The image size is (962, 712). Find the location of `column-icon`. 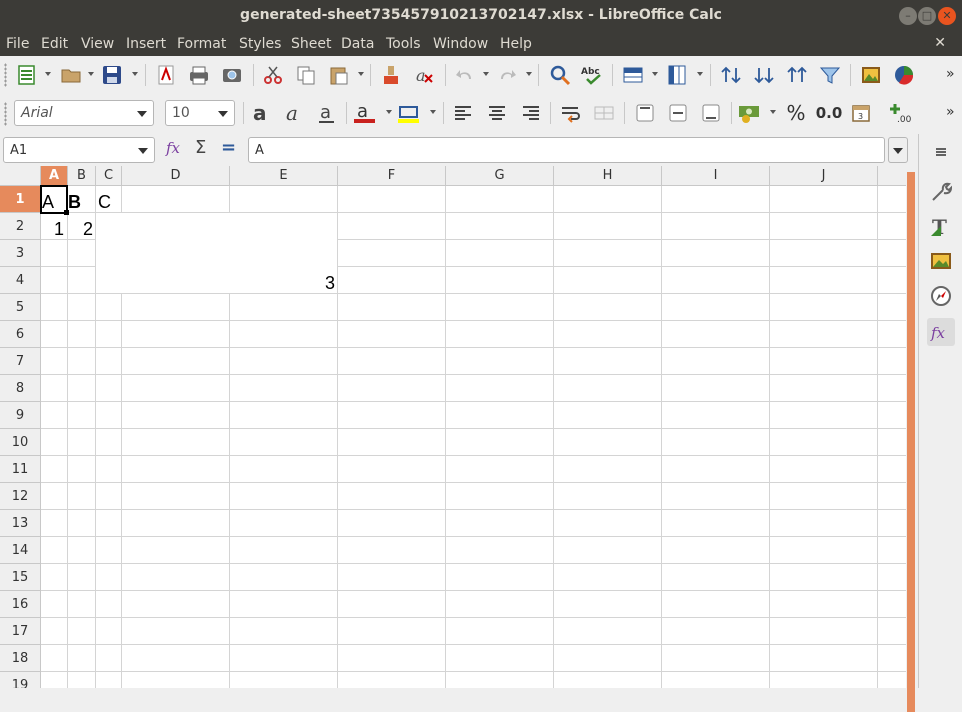

column-icon is located at coordinates (677, 75).